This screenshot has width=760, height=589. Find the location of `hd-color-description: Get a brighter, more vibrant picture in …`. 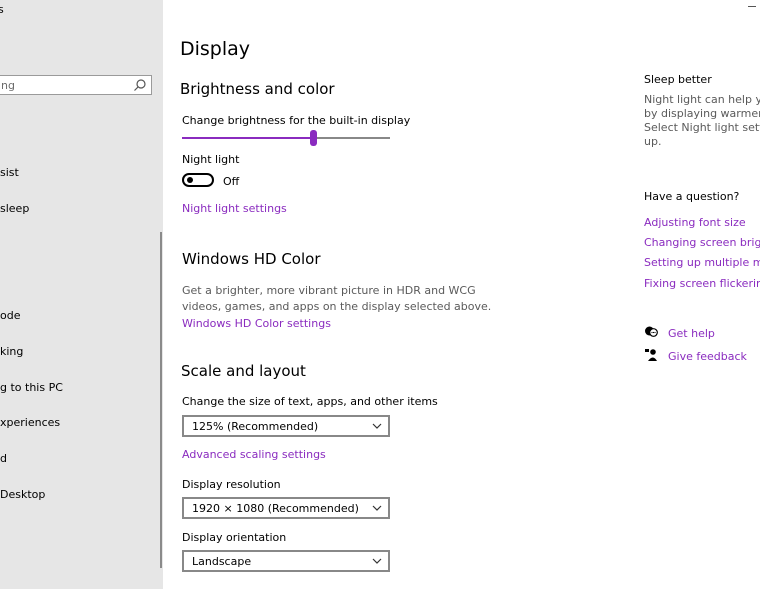

hd-color-description: Get a brighter, more vibrant picture in … is located at coordinates (337, 298).